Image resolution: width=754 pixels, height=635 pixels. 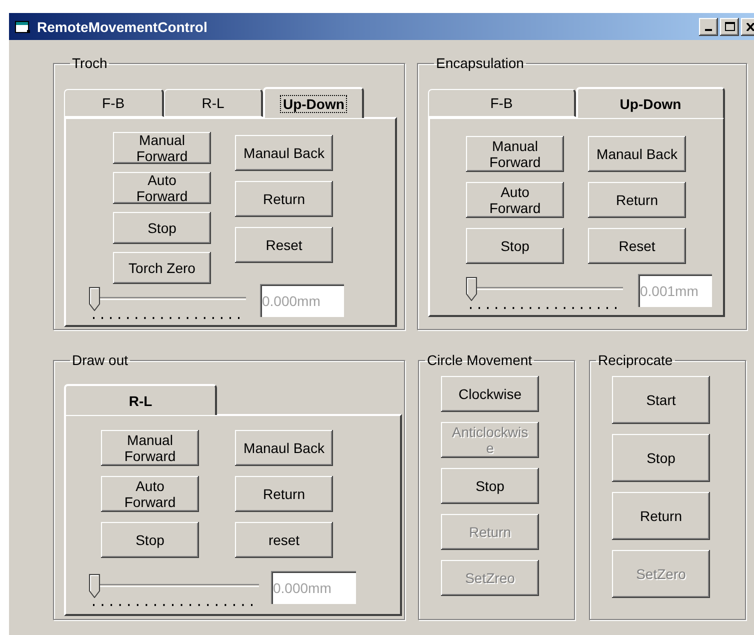 What do you see at coordinates (661, 400) in the screenshot?
I see `push-button: Start` at bounding box center [661, 400].